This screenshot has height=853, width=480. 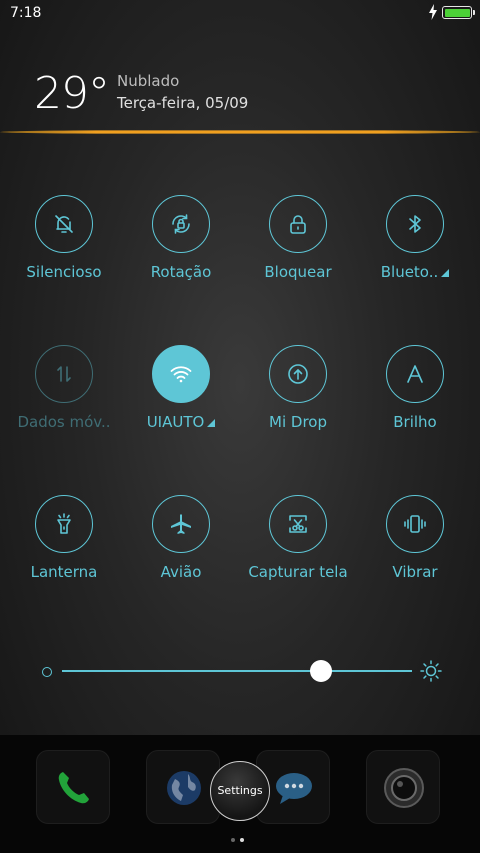 I want to click on toggle-silent: Silencioso, so click(x=64, y=255).